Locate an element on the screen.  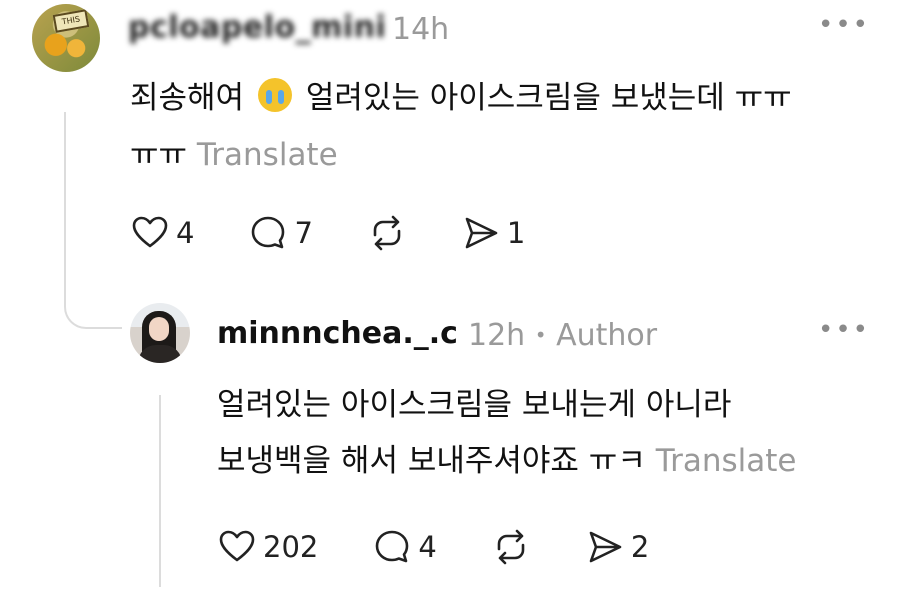
avatar-sign-decoration: THIS is located at coordinates (71, 21).